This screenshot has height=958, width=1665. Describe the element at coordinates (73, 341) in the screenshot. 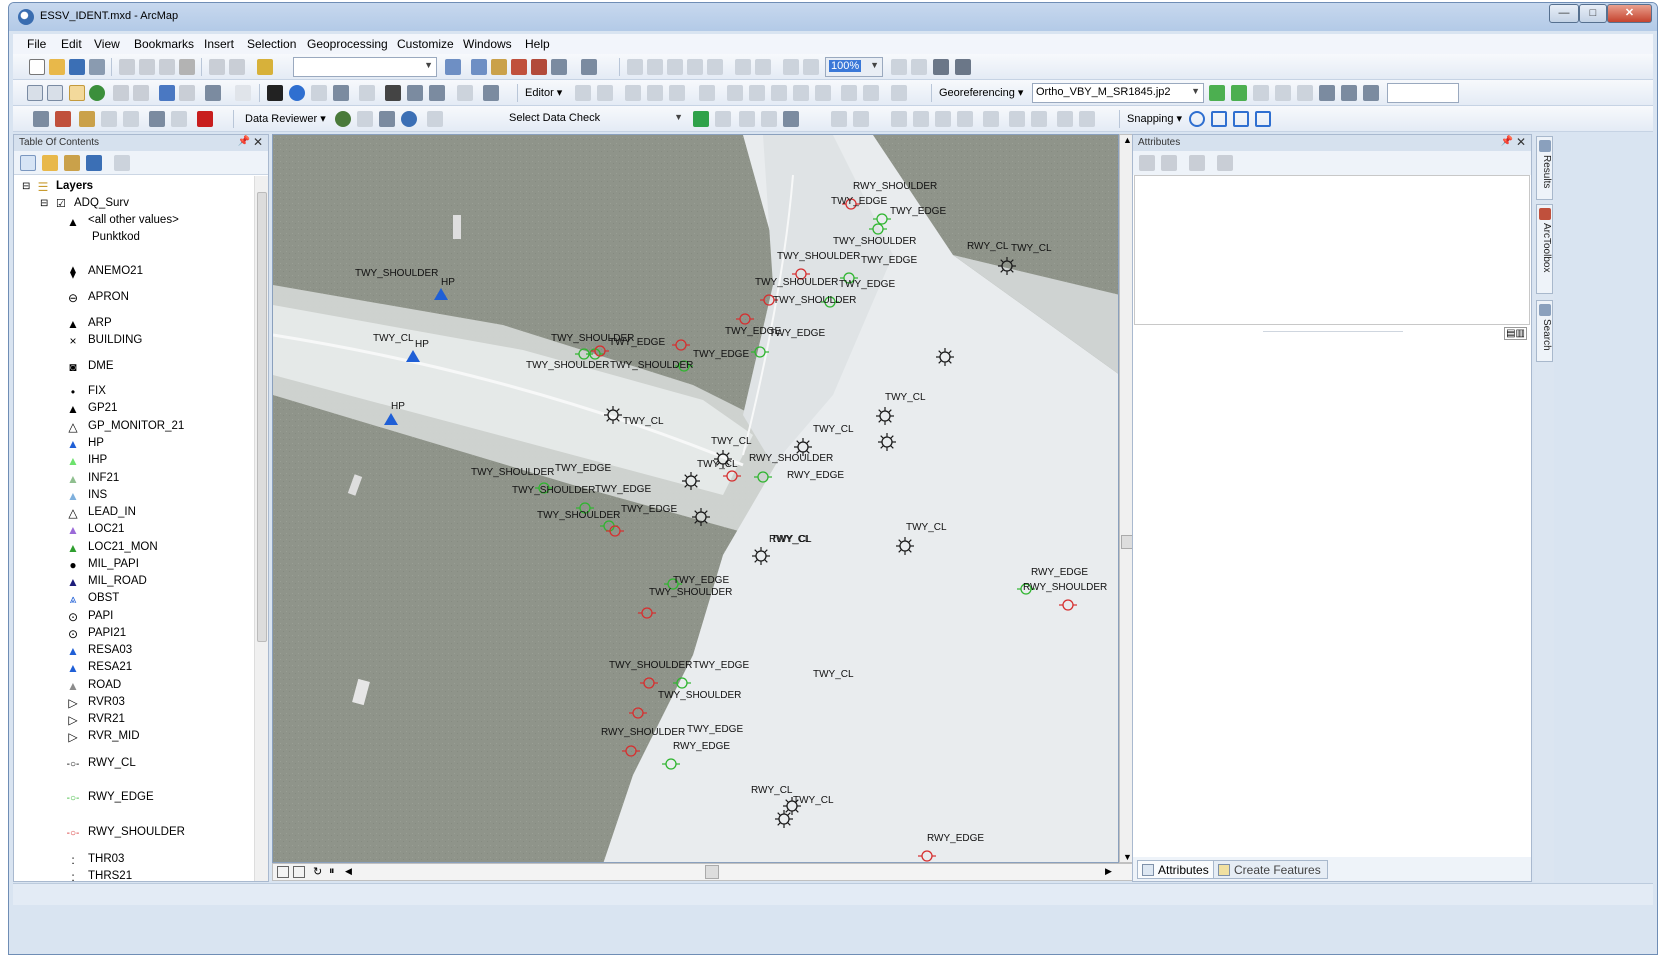

I see `legend-symbol-icon: ×` at that location.